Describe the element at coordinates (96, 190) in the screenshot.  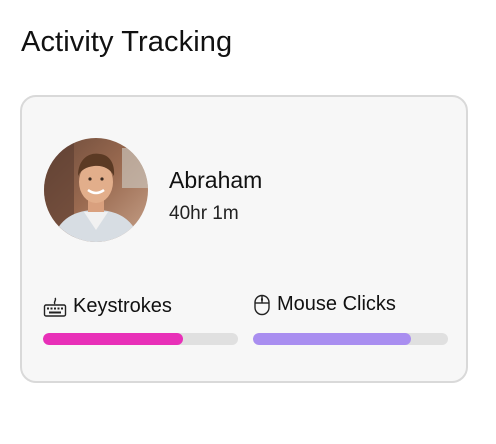
I see `avatar` at that location.